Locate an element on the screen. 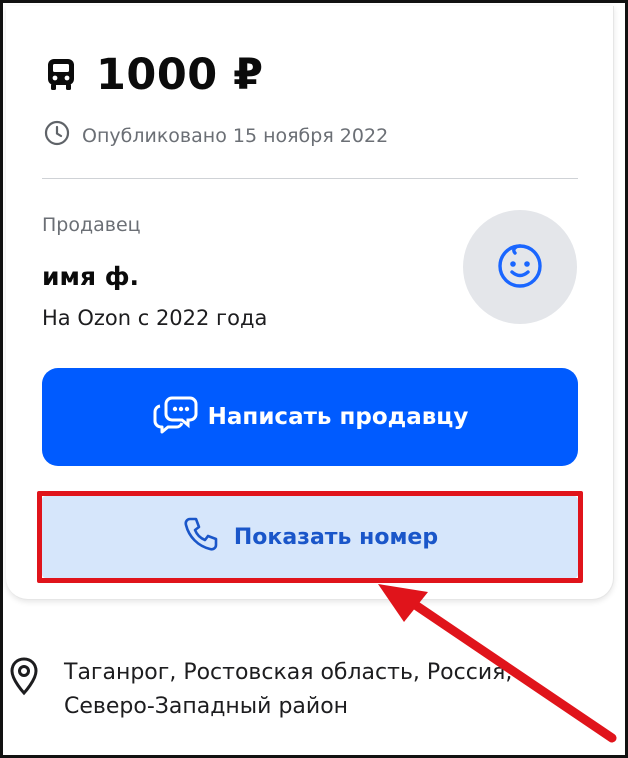 This screenshot has width=628, height=758. price-value: 1000 ₽ is located at coordinates (180, 75).